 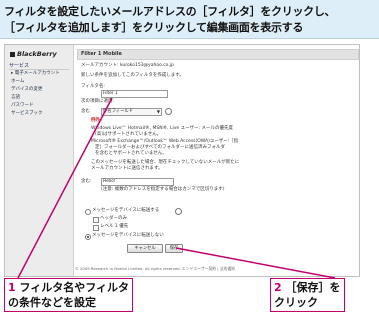 What do you see at coordinates (313, 287) in the screenshot?
I see `callout-2-text-1: ［保存］を` at bounding box center [313, 287].